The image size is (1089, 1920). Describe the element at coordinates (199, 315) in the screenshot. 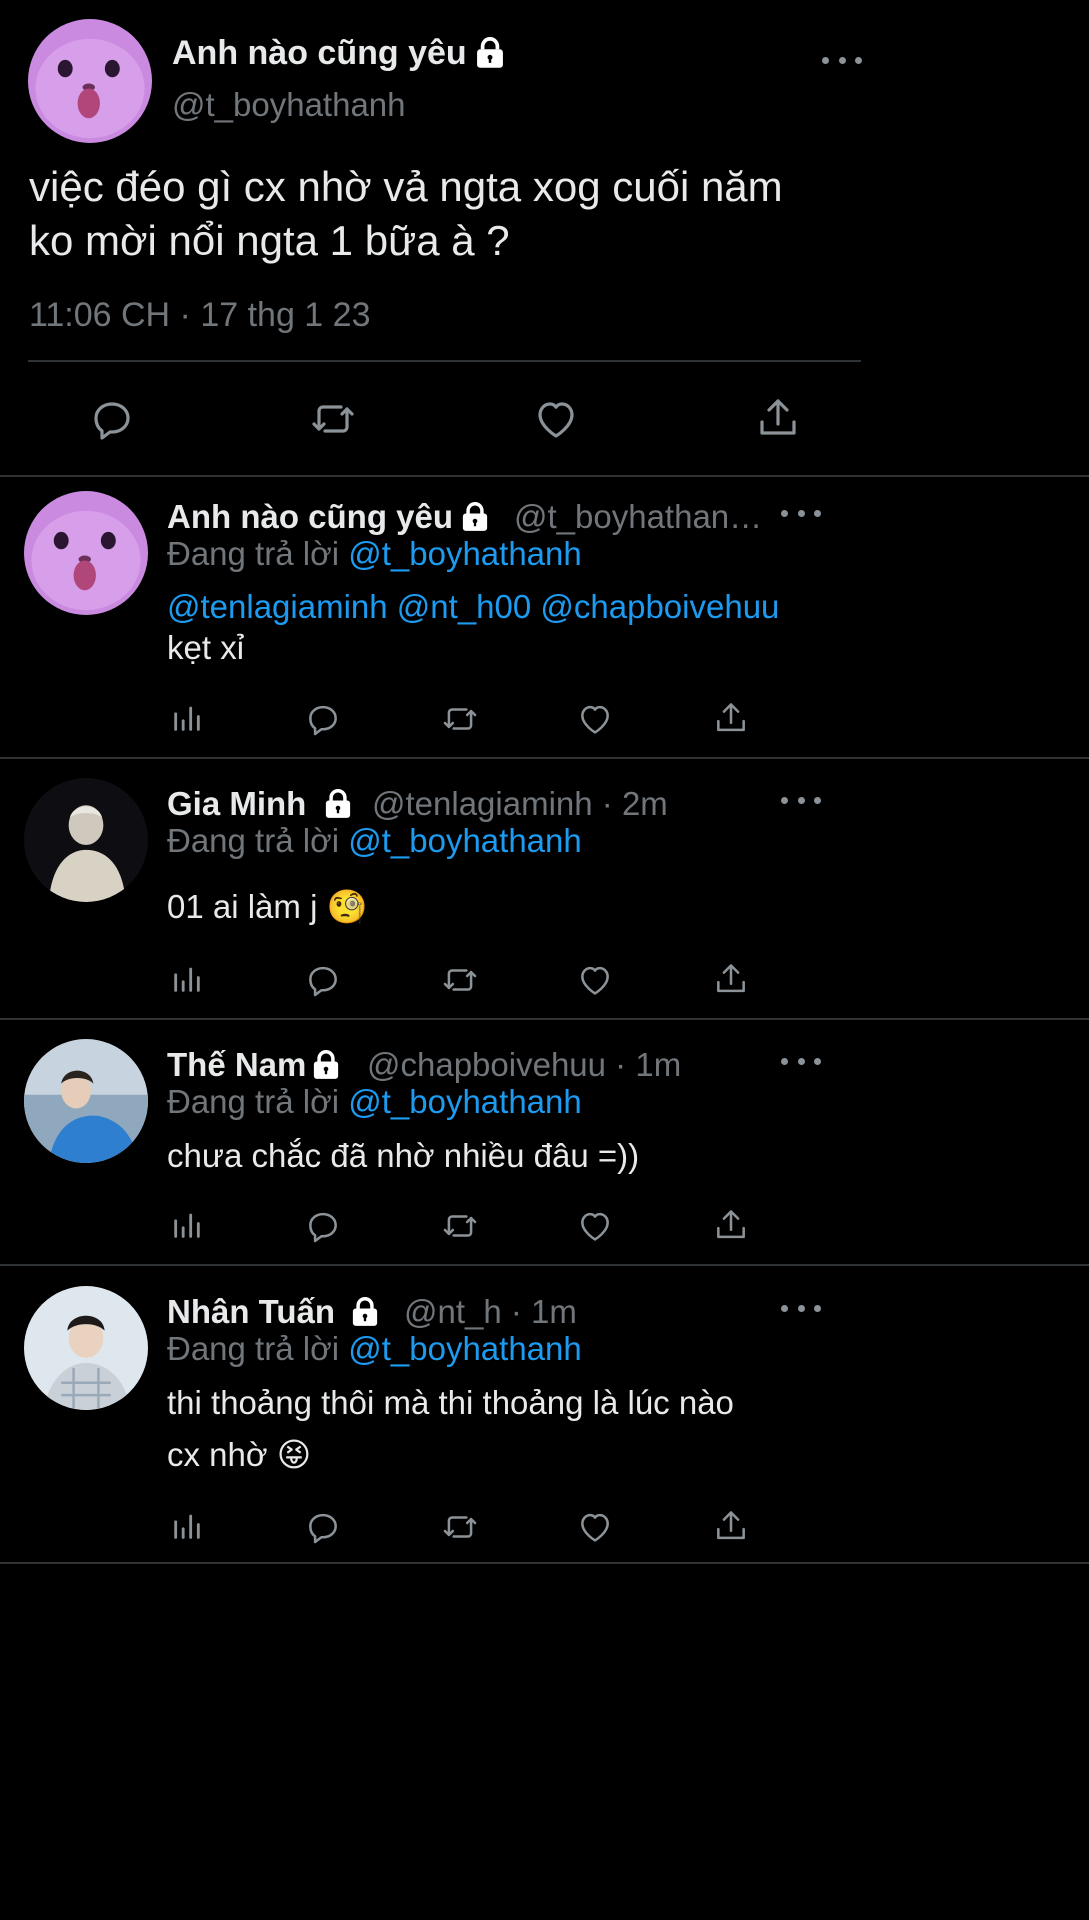

I see `timestamp: 11:06 CH · 17 thg 1 23` at that location.